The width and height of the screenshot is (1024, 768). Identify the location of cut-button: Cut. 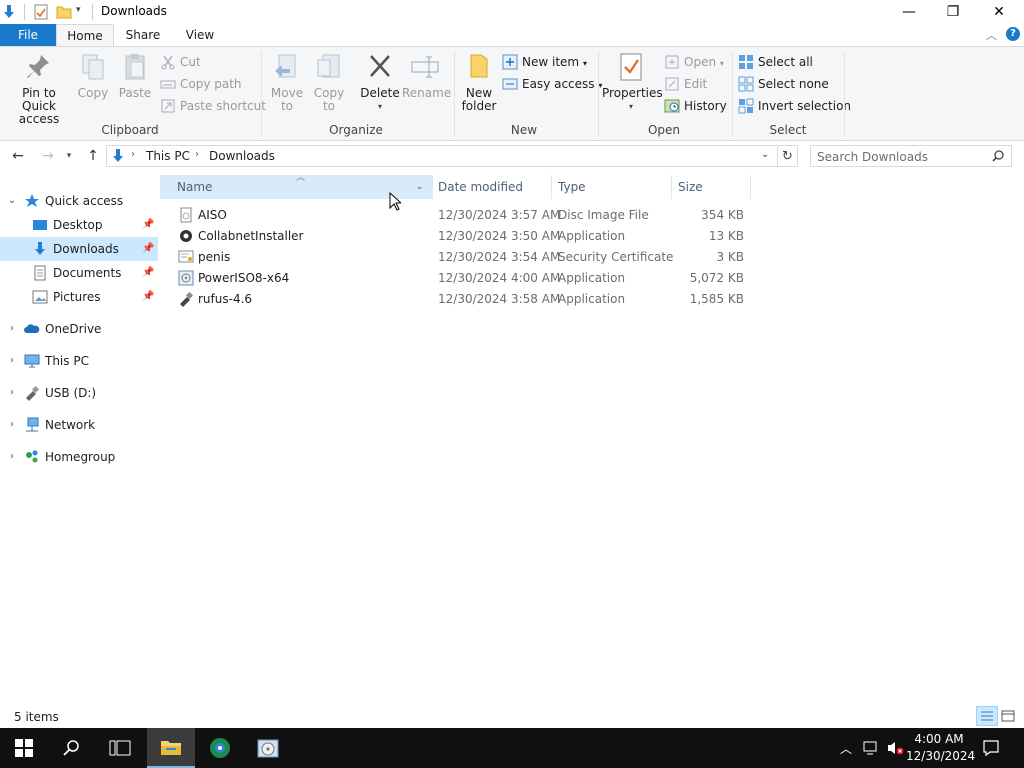
(180, 62).